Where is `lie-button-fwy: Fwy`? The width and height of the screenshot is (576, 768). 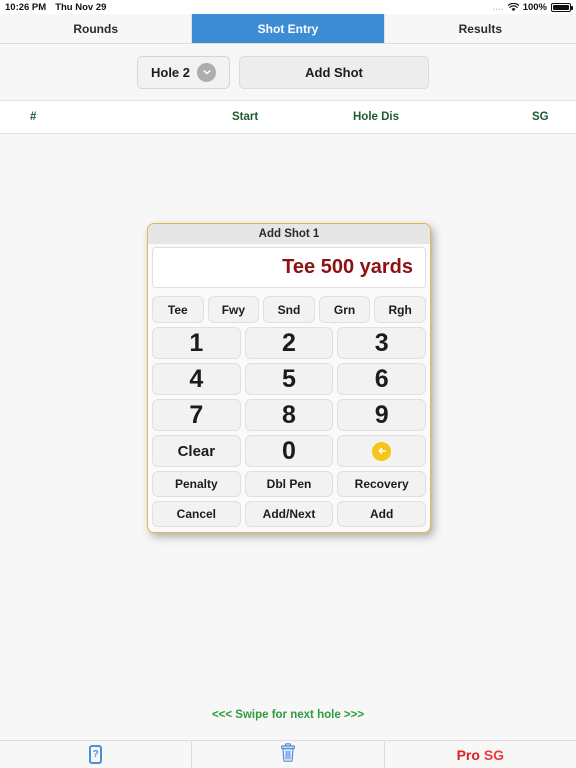
lie-button-fwy: Fwy is located at coordinates (233, 309).